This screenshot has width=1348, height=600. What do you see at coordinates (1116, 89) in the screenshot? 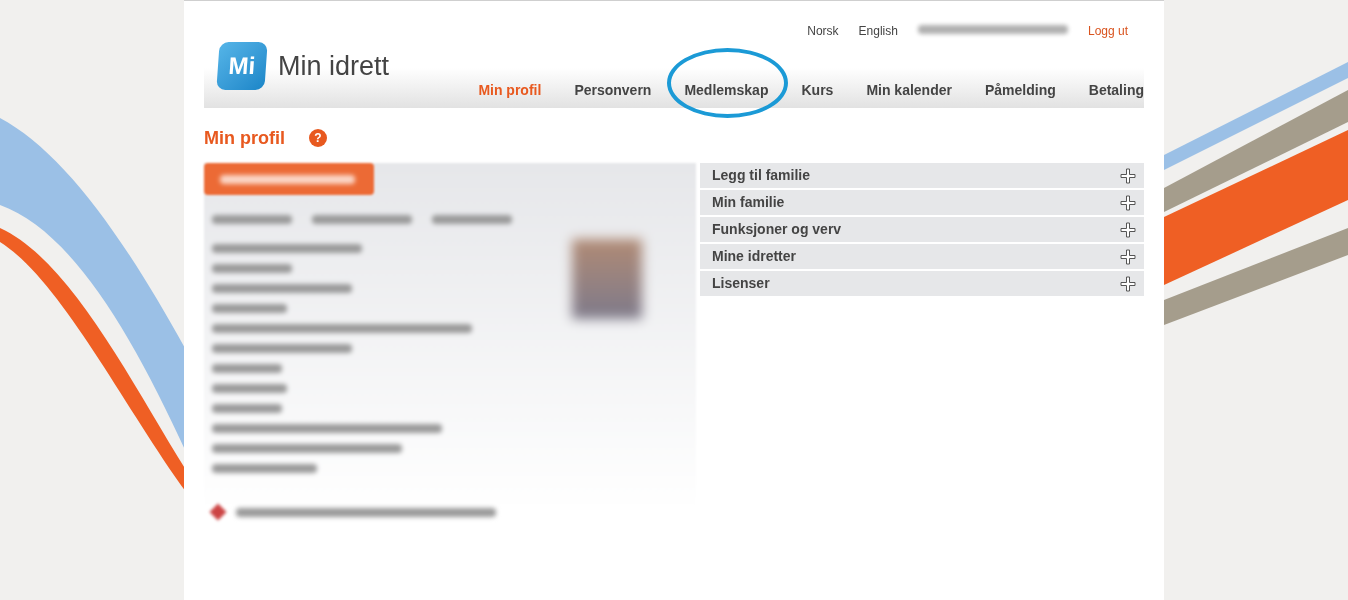
I see `nav-tab: Betaling` at bounding box center [1116, 89].